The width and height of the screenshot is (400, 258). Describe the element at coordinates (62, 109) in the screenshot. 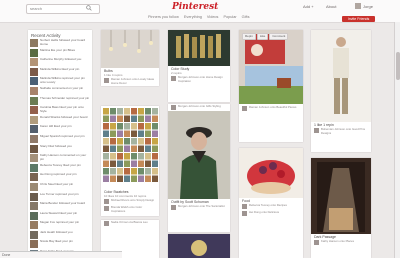

I see `activity-text: Carolina Bass liked your pin onto Style` at that location.